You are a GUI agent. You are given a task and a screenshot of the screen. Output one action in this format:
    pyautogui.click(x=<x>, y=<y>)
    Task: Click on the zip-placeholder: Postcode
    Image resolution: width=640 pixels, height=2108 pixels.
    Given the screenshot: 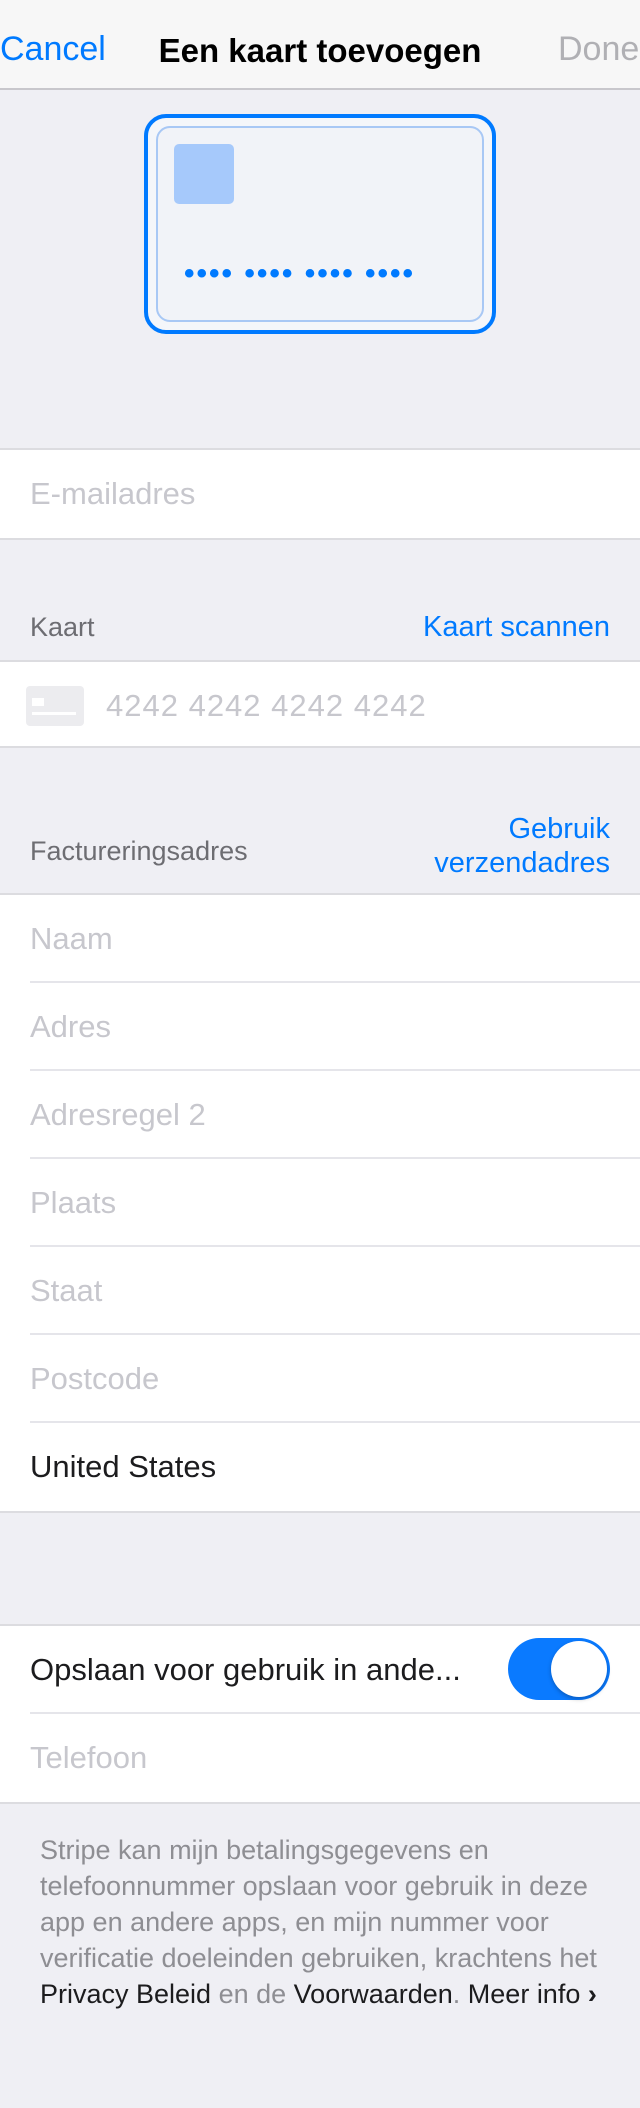 What is the action you would take?
    pyautogui.click(x=95, y=1378)
    